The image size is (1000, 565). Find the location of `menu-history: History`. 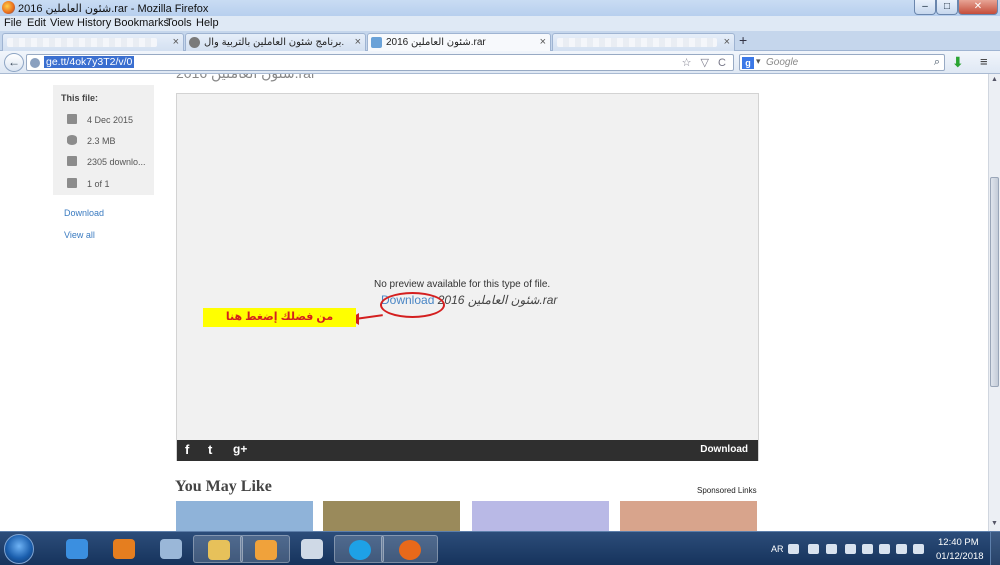

menu-history: History is located at coordinates (94, 23).